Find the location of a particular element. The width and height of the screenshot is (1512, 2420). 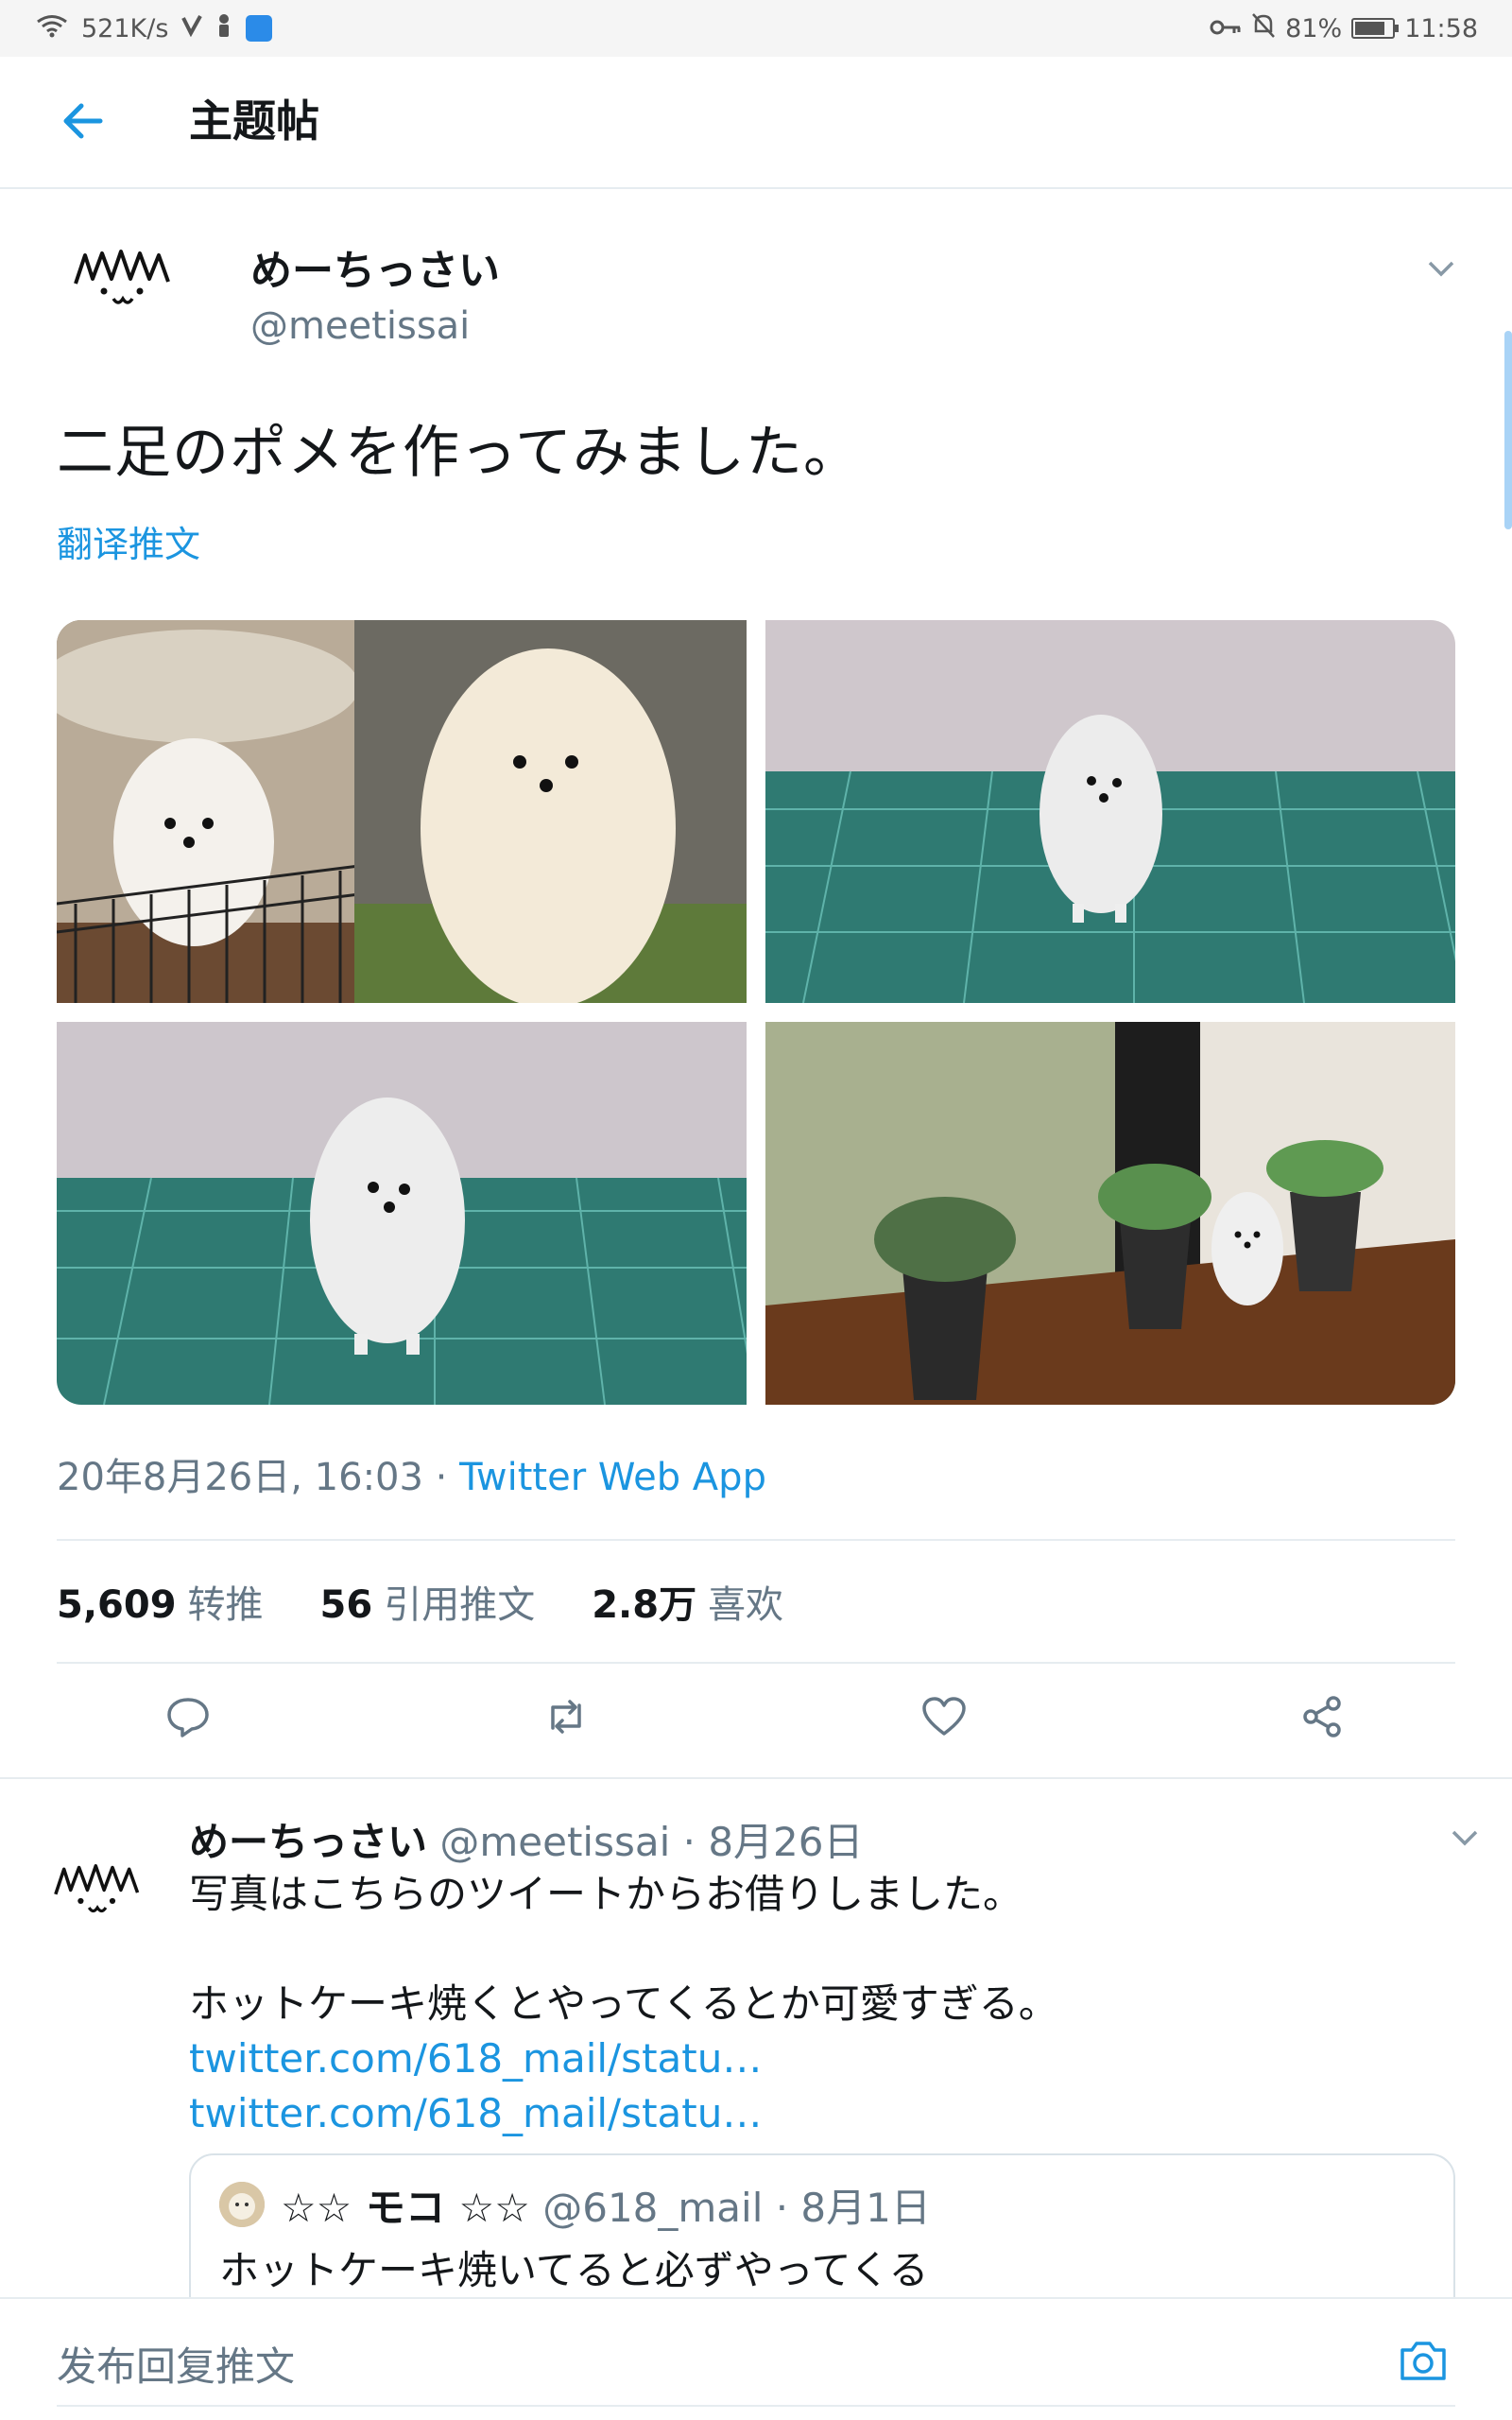

share-icon is located at coordinates (1322, 1716).